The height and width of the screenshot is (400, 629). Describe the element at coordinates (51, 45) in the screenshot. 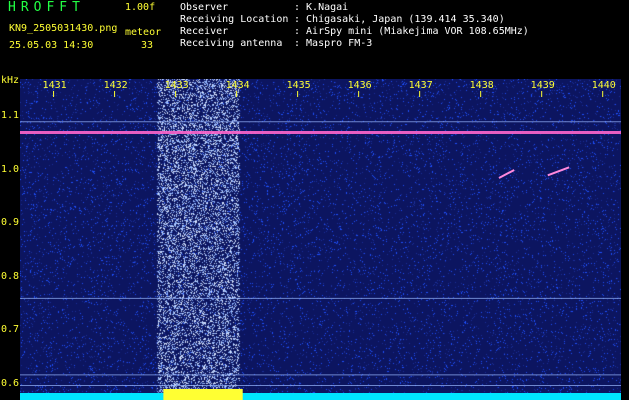

I see `timestamp-label: 25.05.03 14:30` at that location.